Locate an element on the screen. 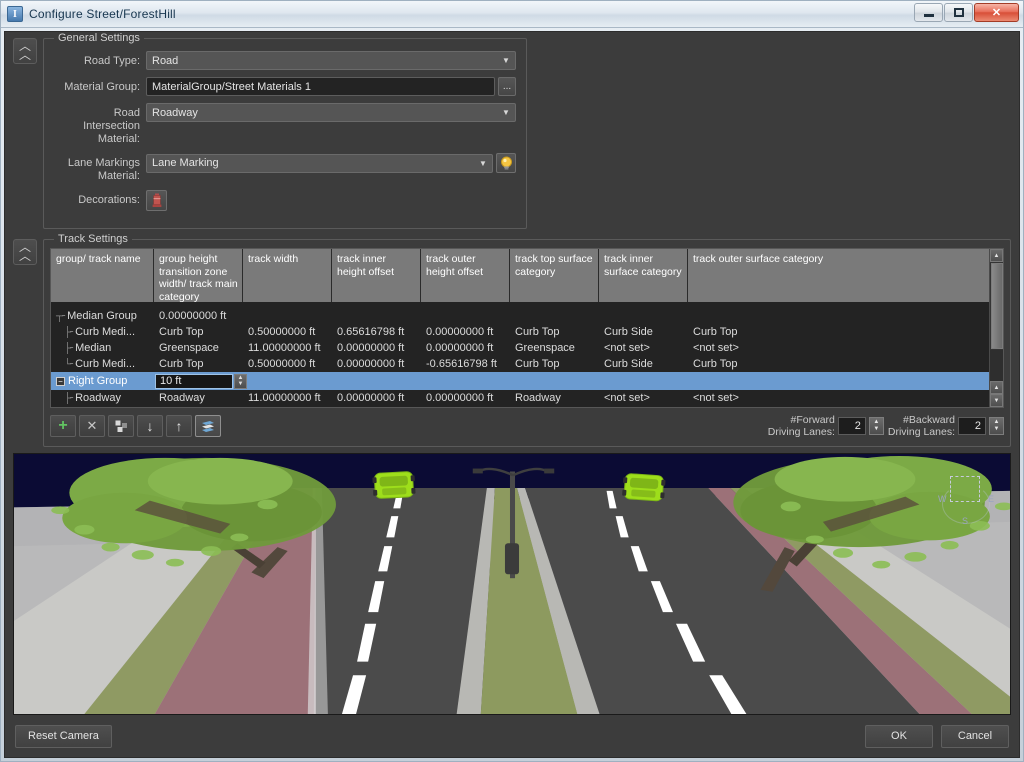 This screenshot has width=1024, height=762. row-top-surface: Roadway is located at coordinates (538, 398).